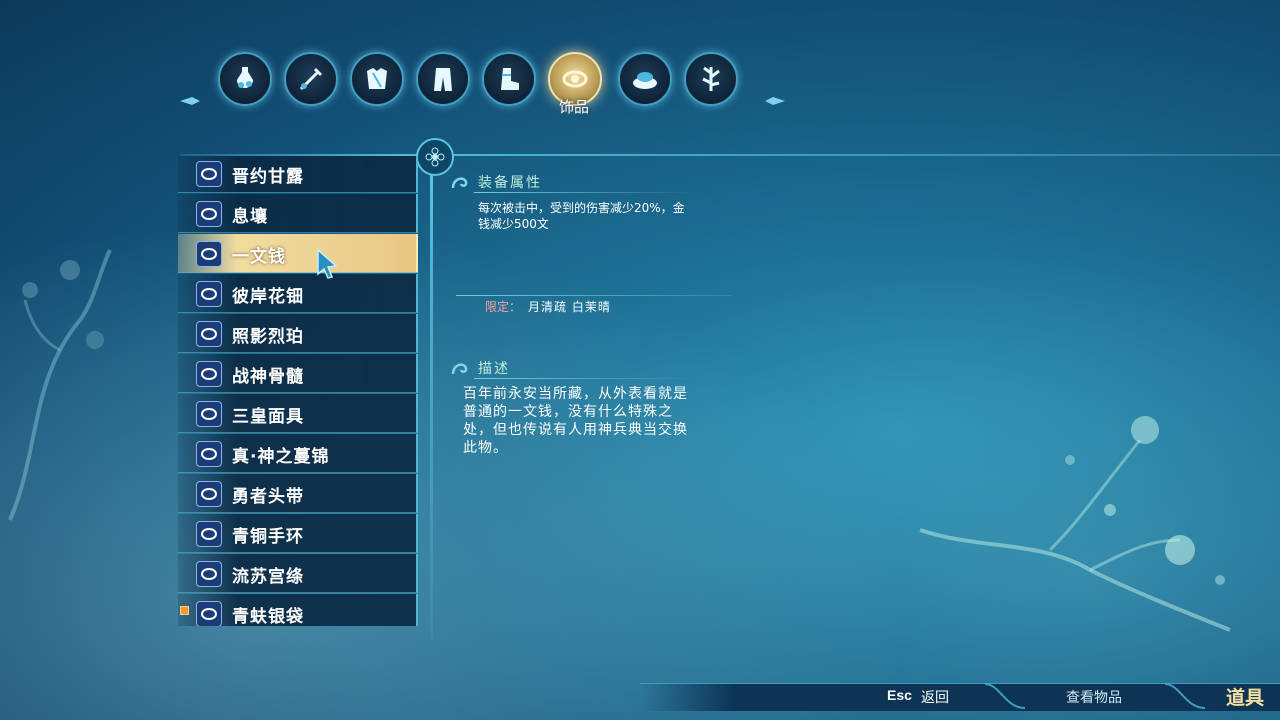  What do you see at coordinates (268, 497) in the screenshot?
I see `list-item-label: 勇者头带` at bounding box center [268, 497].